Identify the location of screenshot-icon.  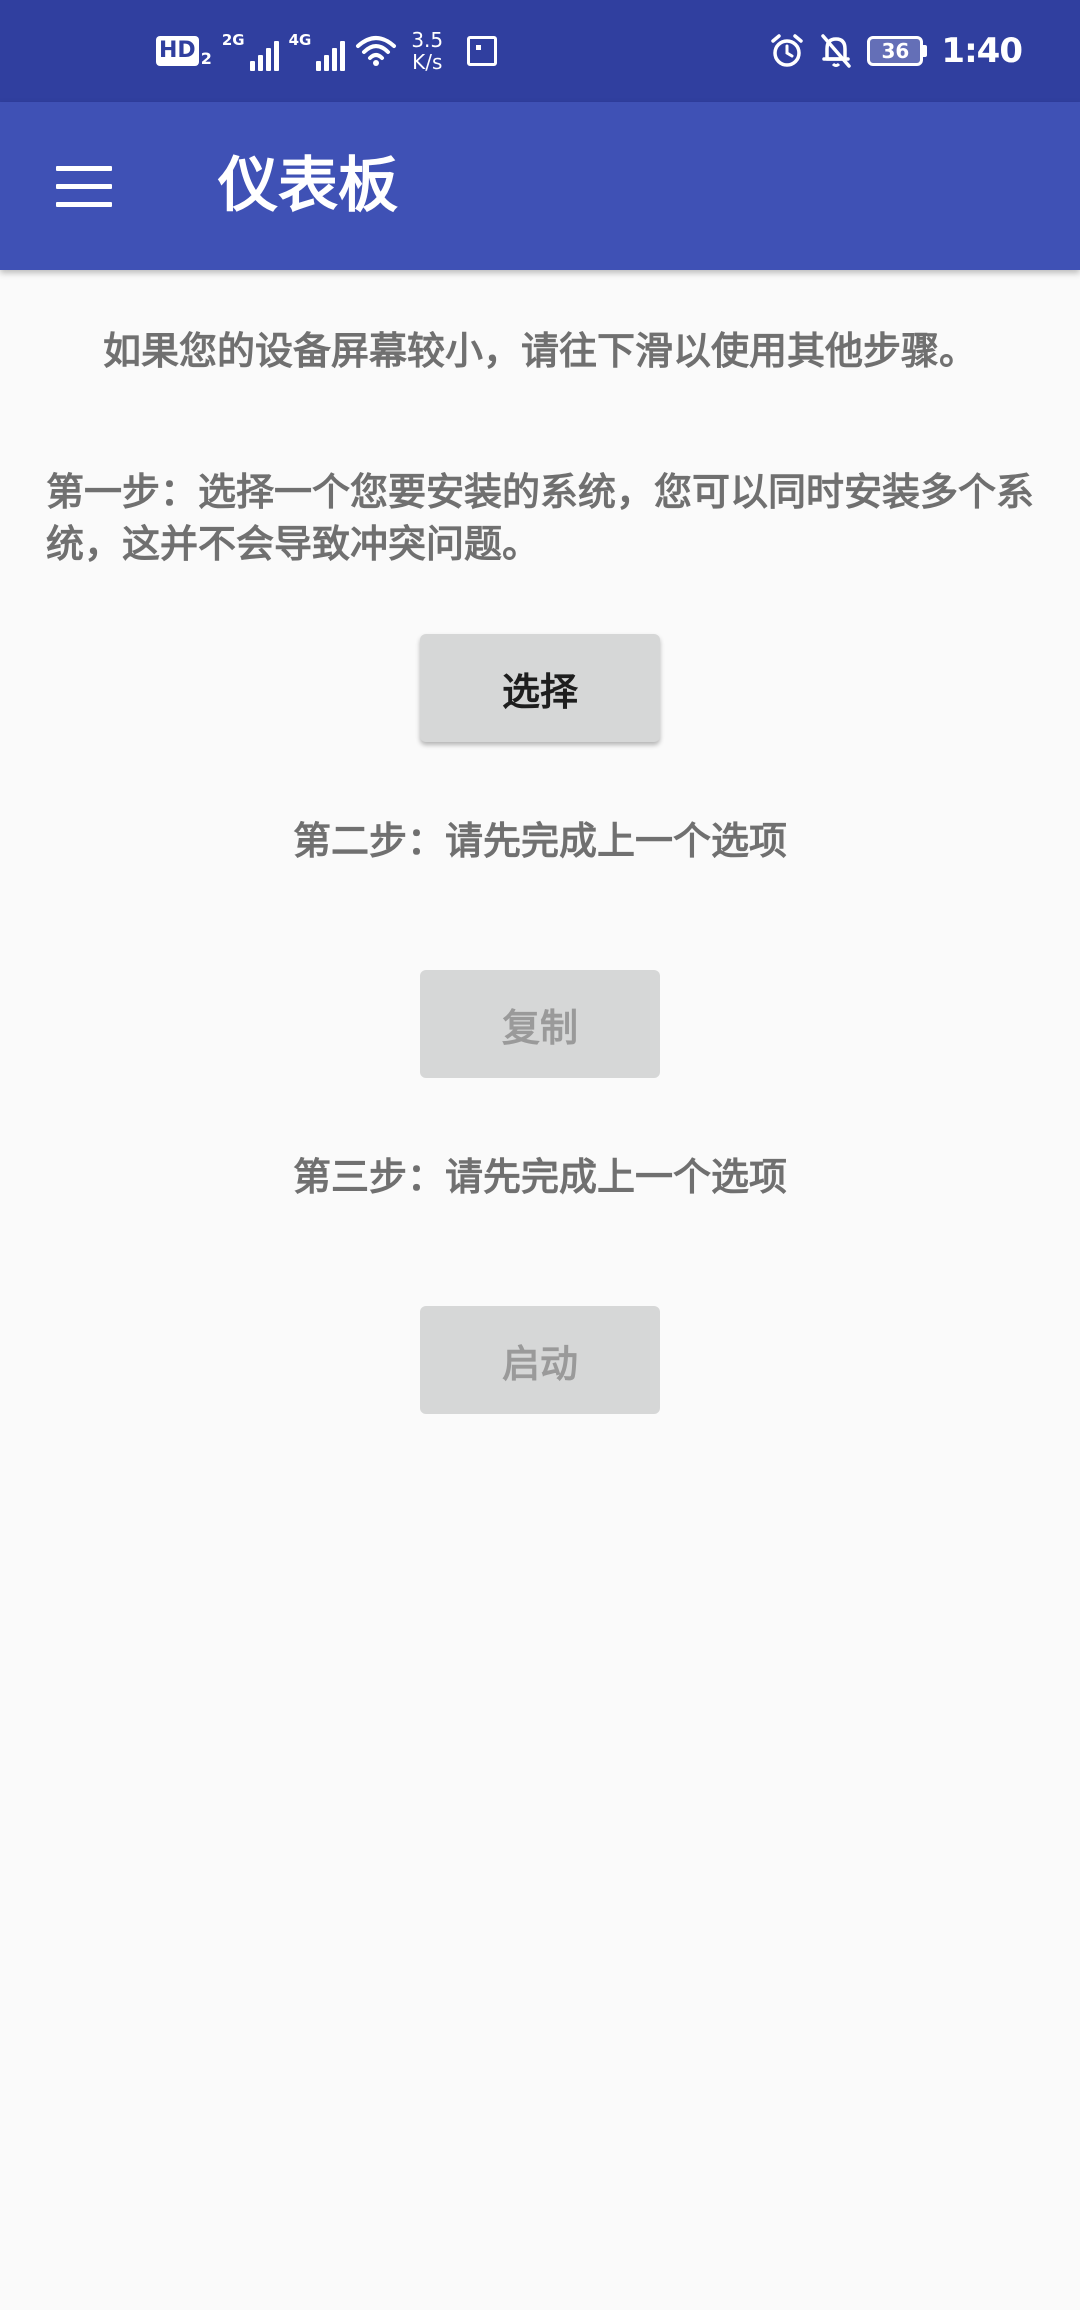
(482, 51).